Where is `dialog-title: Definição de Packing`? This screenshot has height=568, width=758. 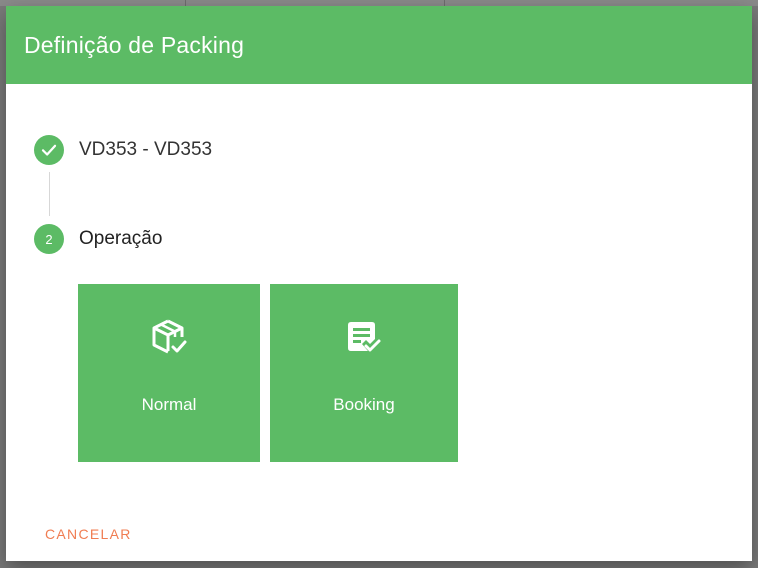 dialog-title: Definição de Packing is located at coordinates (134, 44).